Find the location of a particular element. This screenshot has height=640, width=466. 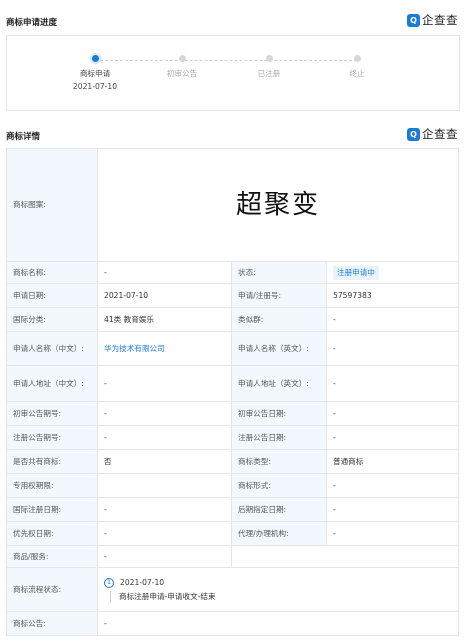

table-row: 商标流程状态: 1 2021-07-10 商标注册申请-申请收文-结束 is located at coordinates (233, 589).